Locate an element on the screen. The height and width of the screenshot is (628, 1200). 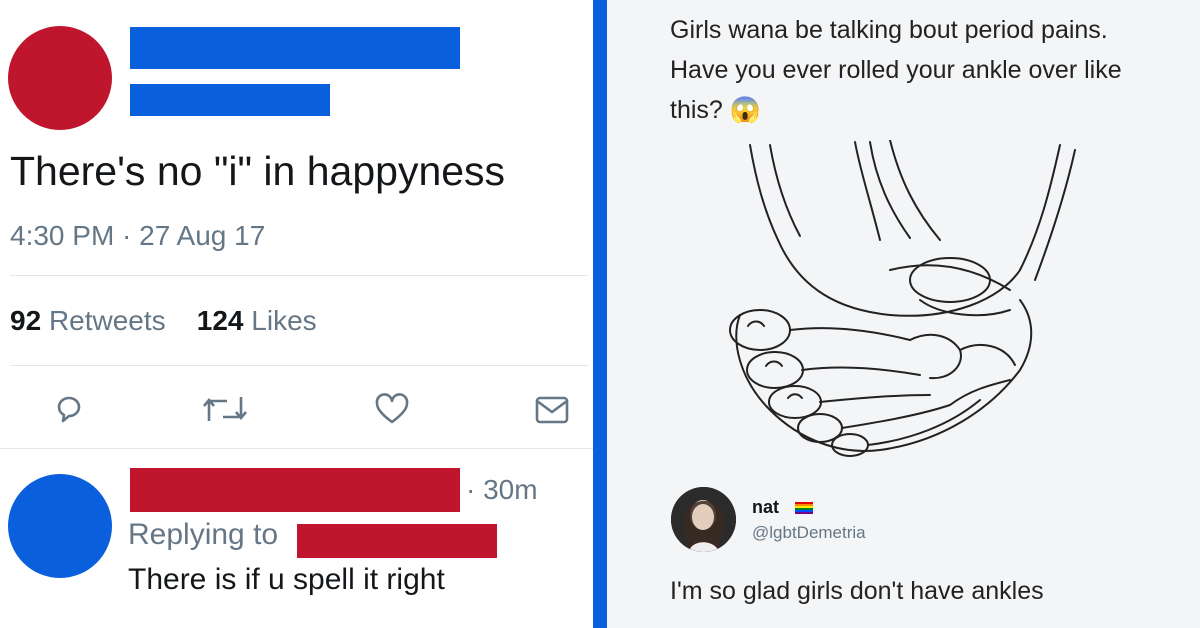
author-avatar is located at coordinates (60, 78).